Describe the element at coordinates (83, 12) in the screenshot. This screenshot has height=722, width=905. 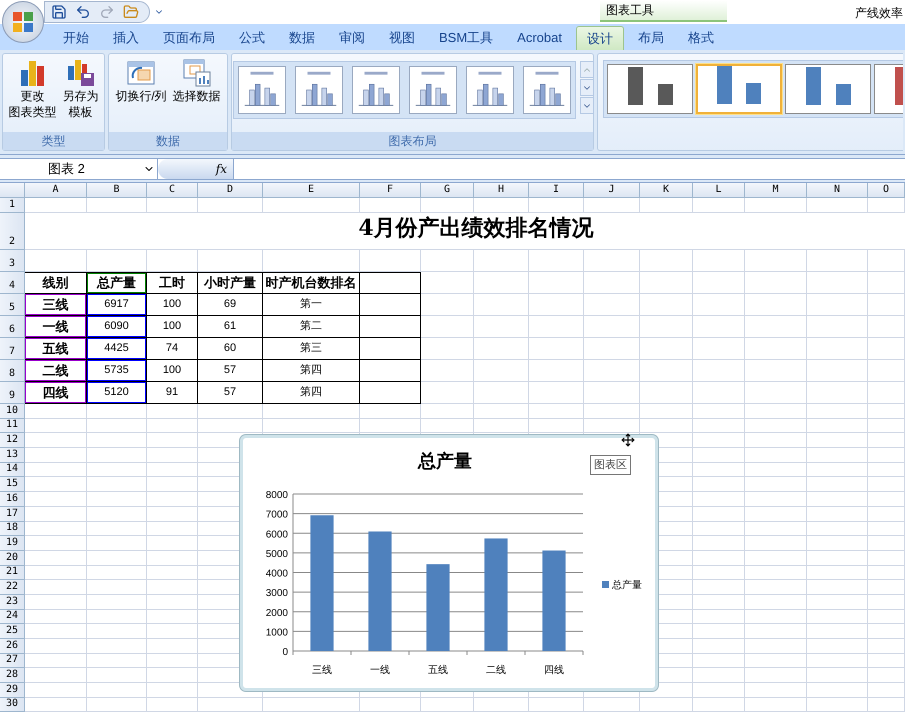
I see `undo-icon` at that location.